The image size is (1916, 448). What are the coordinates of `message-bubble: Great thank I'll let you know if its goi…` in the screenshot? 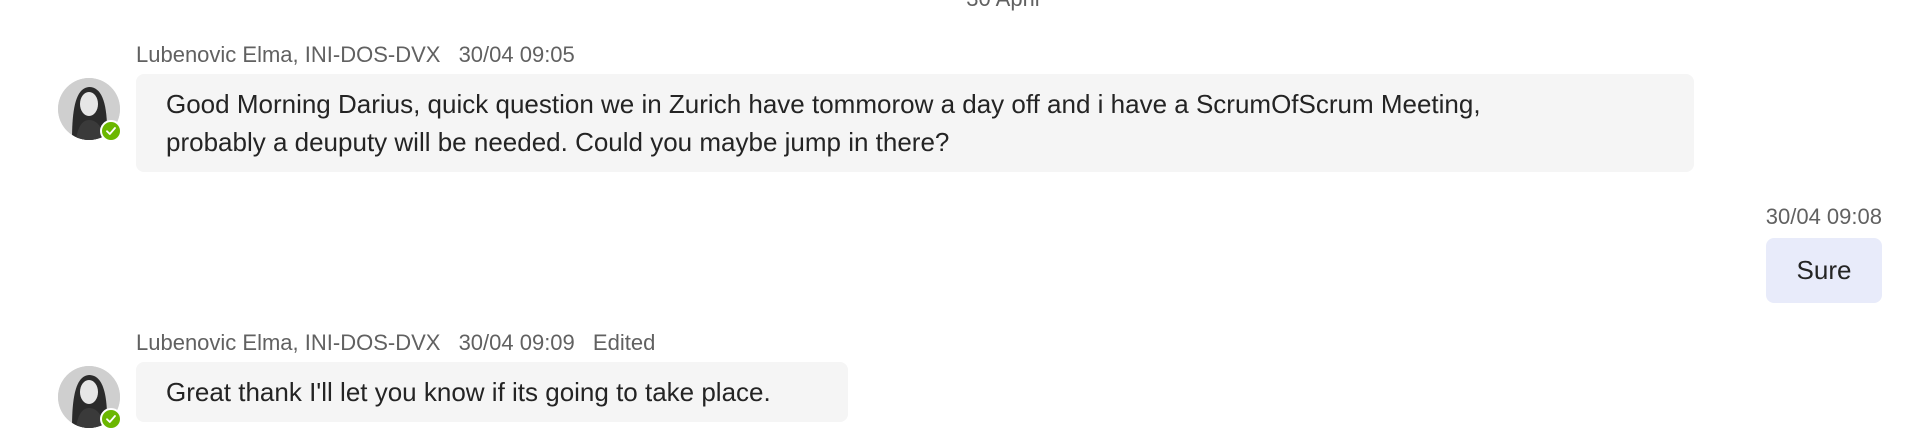 It's located at (492, 392).